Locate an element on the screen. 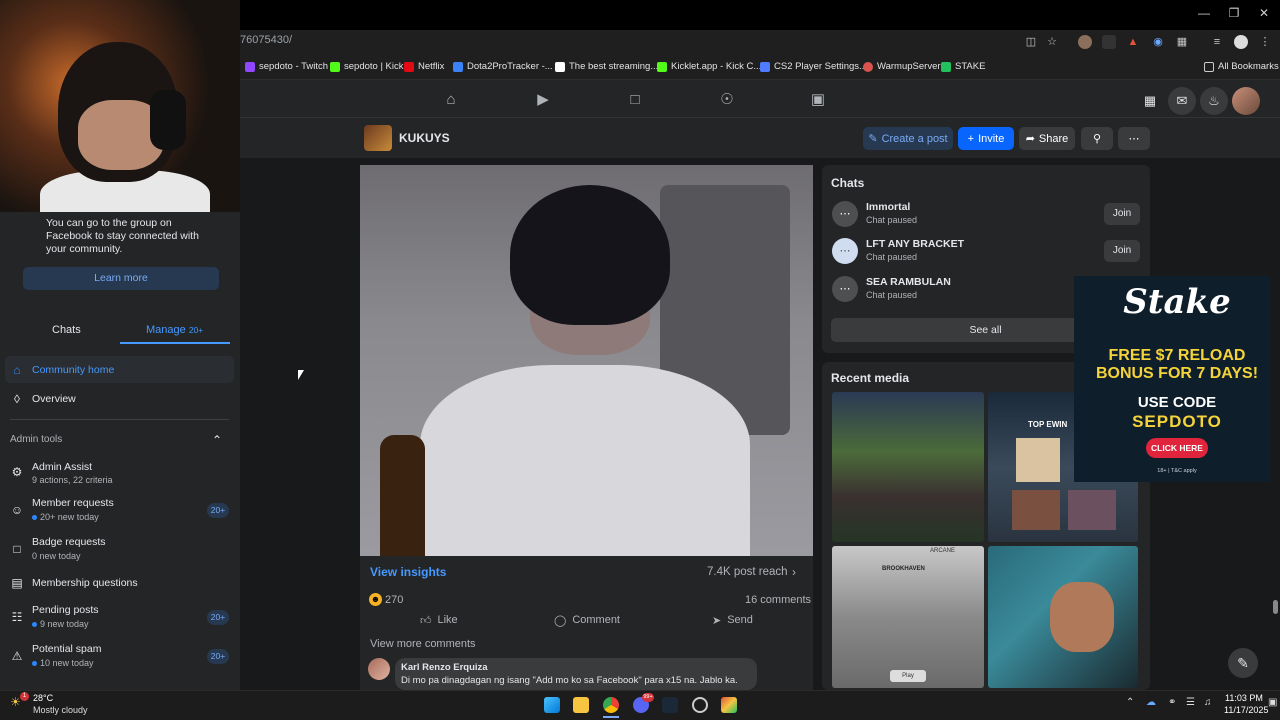 The height and width of the screenshot is (720, 1280). post-reach: 7.4K post reach is located at coordinates (747, 572).